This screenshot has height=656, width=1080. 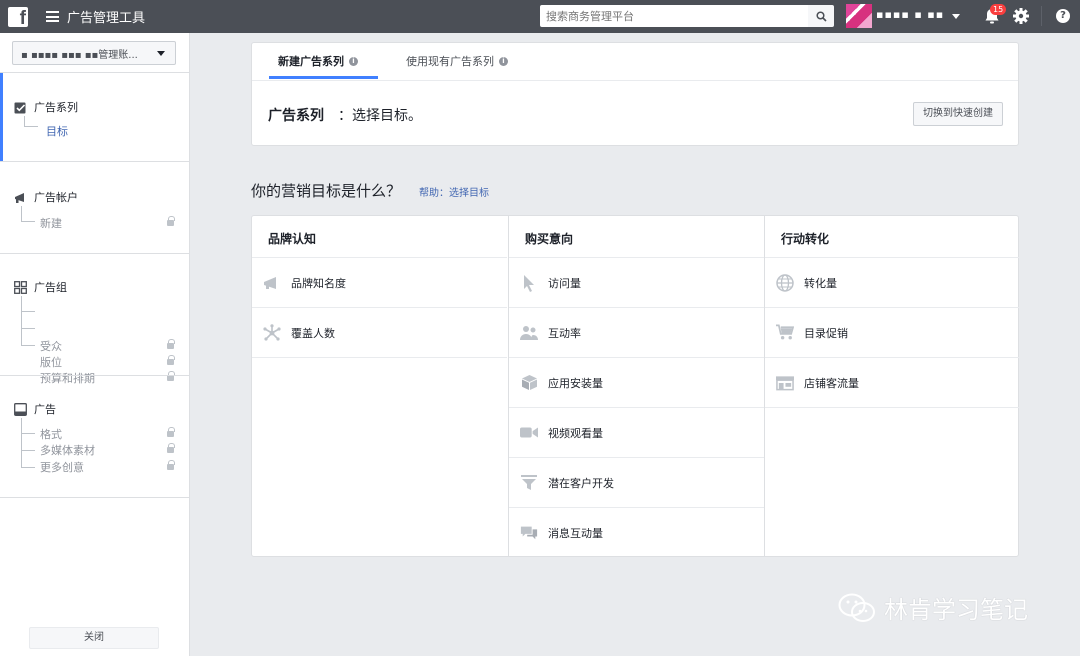 What do you see at coordinates (51, 362) in the screenshot?
I see `sidebar-item-placement: 版位` at bounding box center [51, 362].